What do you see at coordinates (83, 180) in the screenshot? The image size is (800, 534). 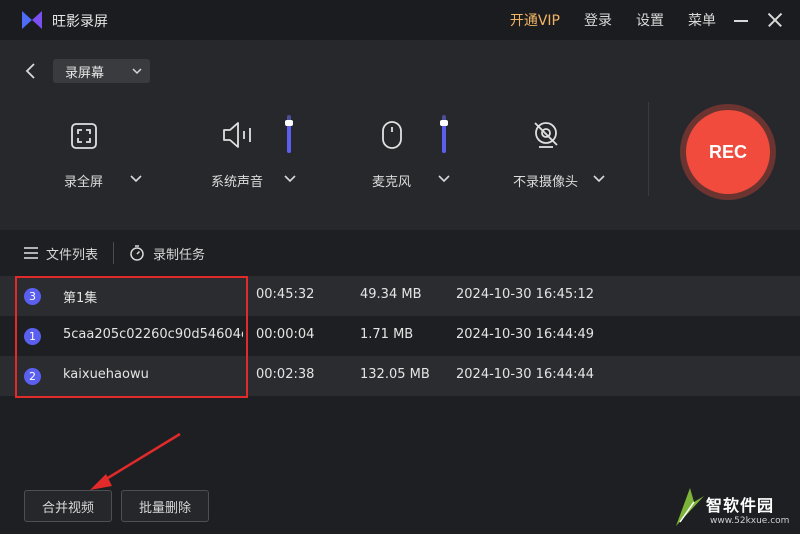 I see `fullscreen-label: 录全屏` at bounding box center [83, 180].